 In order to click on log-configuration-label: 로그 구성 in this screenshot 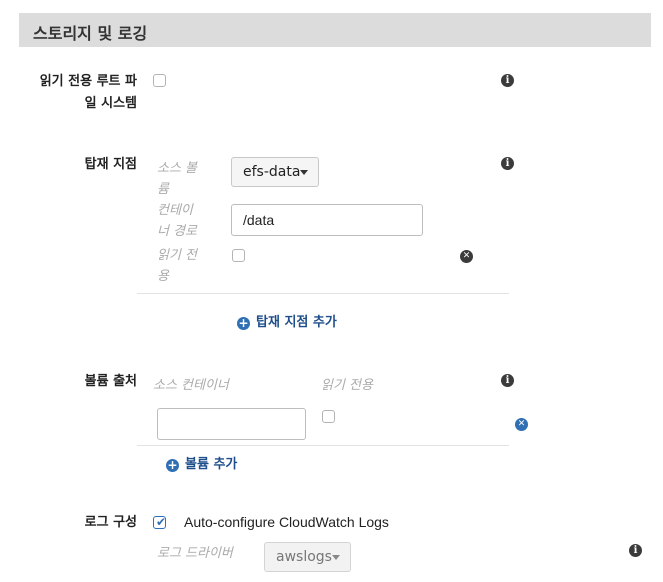, I will do `click(110, 522)`.